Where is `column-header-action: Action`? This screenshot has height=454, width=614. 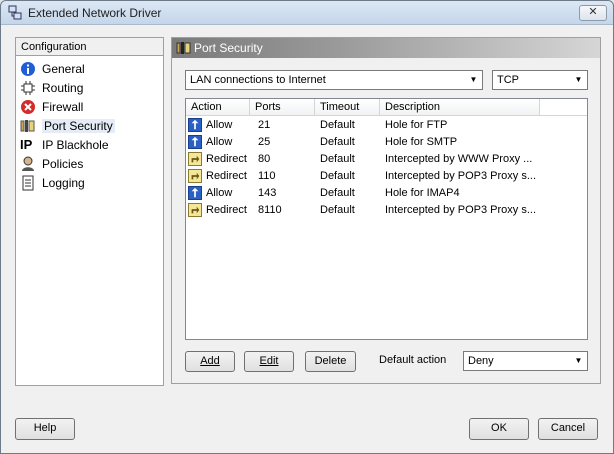
column-header-action: Action is located at coordinates (218, 107).